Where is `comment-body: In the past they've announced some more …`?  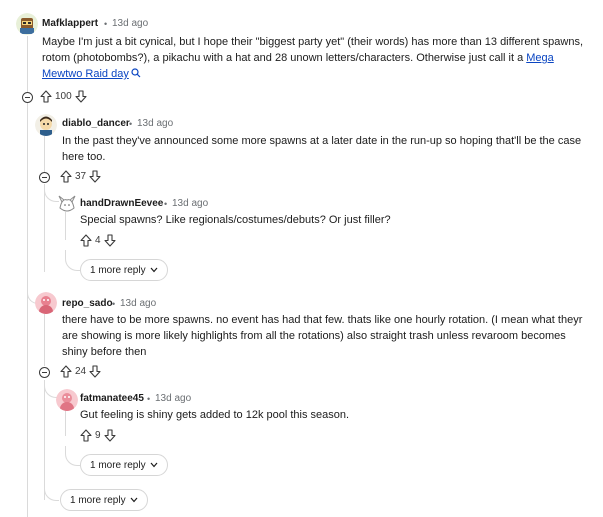 comment-body: In the past they've announced some more … is located at coordinates (332, 149).